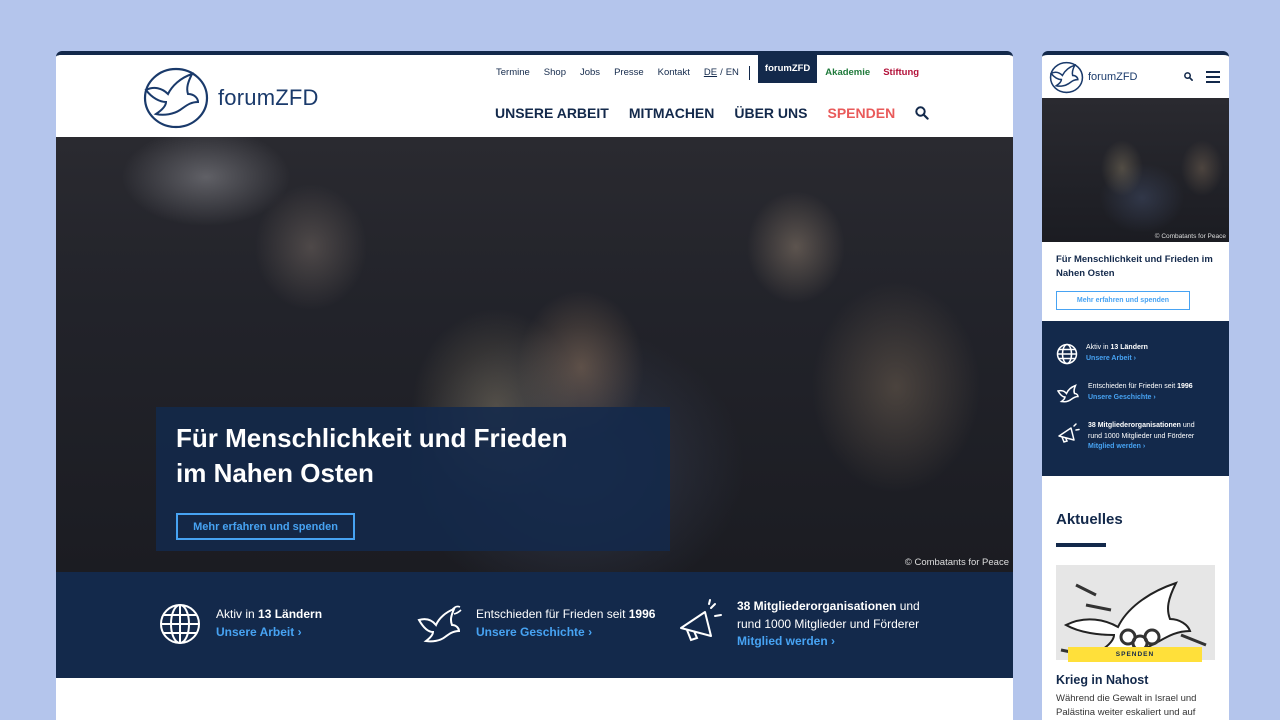  I want to click on nav-mitmachen: MITMACHEN, so click(672, 113).